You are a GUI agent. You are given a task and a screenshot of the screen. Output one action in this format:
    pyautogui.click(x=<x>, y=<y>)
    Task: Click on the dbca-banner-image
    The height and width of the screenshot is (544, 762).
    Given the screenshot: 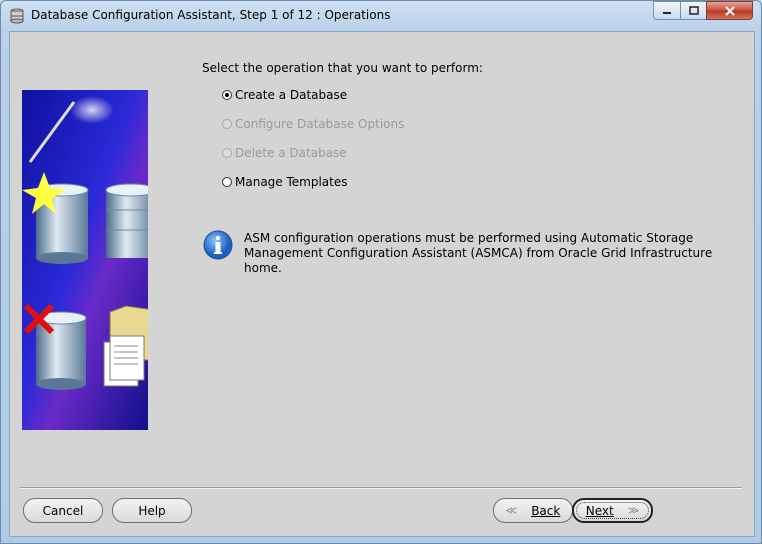 What is the action you would take?
    pyautogui.click(x=85, y=260)
    